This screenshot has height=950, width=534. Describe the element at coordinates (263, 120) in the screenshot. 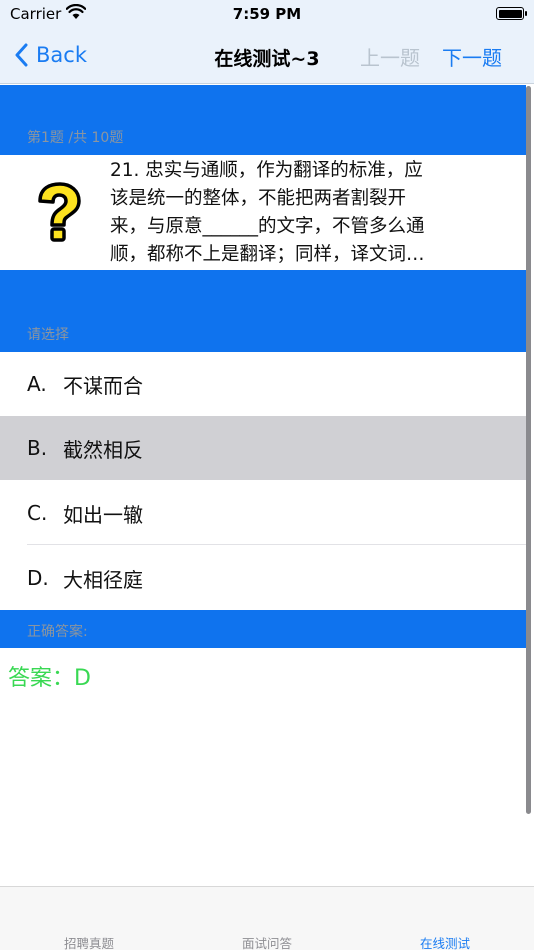

I see `question-section-header: 第1题 /共 10题` at that location.